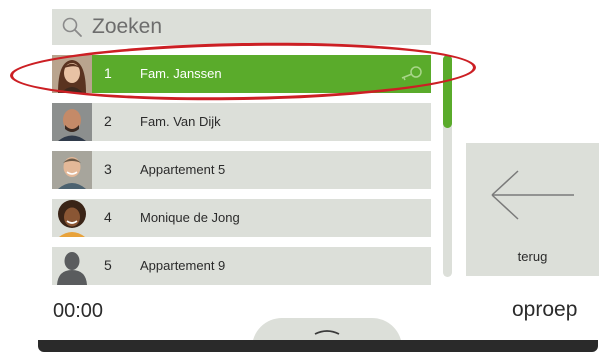 This screenshot has height=352, width=609. Describe the element at coordinates (78, 311) in the screenshot. I see `call-timer: 00:00` at that location.